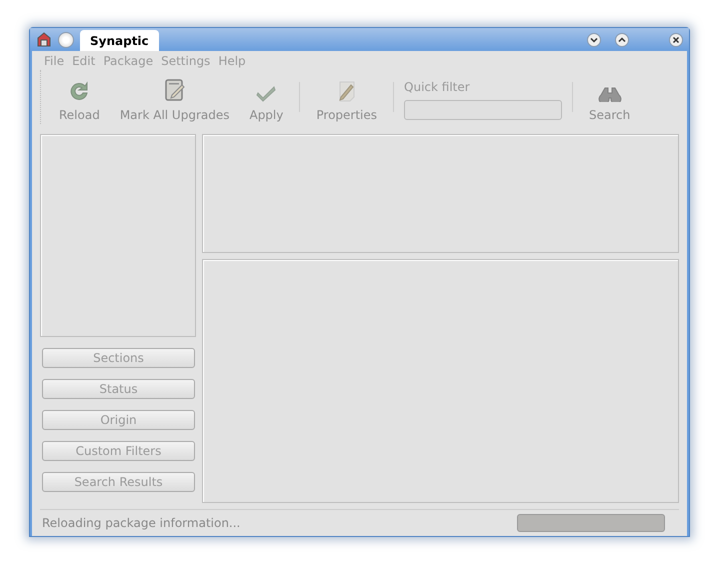  Describe the element at coordinates (66, 40) in the screenshot. I see `pin-button` at that location.